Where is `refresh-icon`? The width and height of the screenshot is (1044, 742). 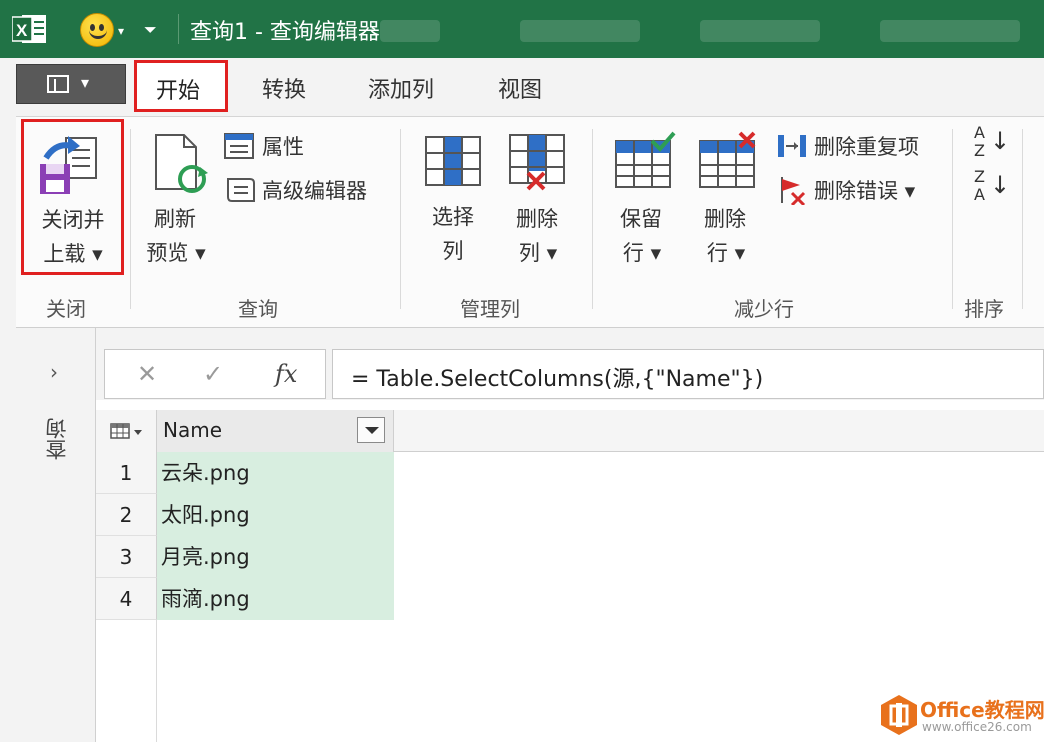
refresh-icon is located at coordinates (181, 163).